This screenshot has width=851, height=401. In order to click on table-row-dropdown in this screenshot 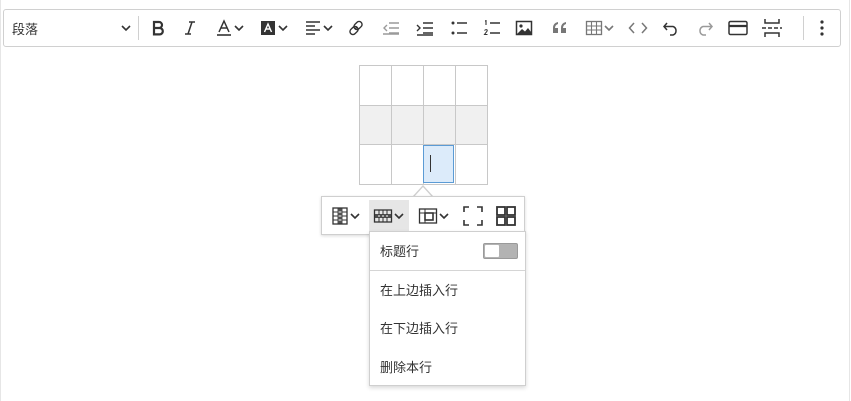, I will do `click(389, 216)`.